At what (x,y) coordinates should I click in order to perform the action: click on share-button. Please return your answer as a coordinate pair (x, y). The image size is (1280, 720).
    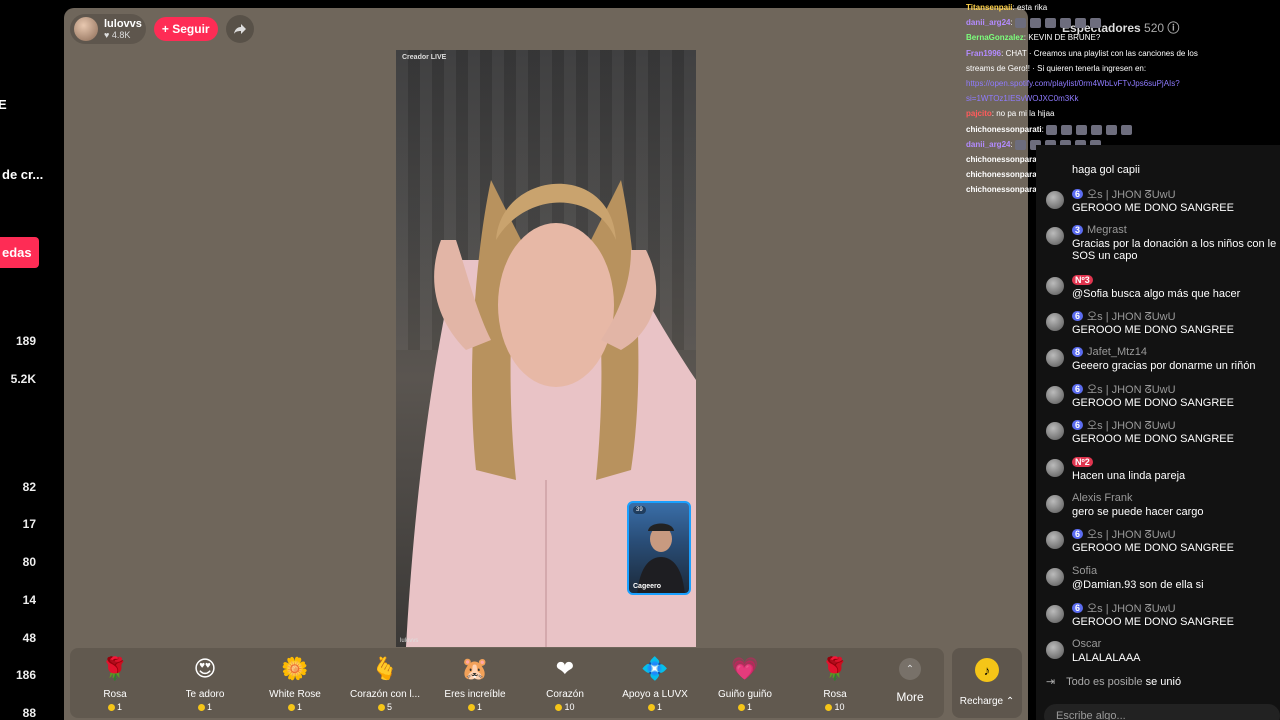
    Looking at the image, I should click on (239, 29).